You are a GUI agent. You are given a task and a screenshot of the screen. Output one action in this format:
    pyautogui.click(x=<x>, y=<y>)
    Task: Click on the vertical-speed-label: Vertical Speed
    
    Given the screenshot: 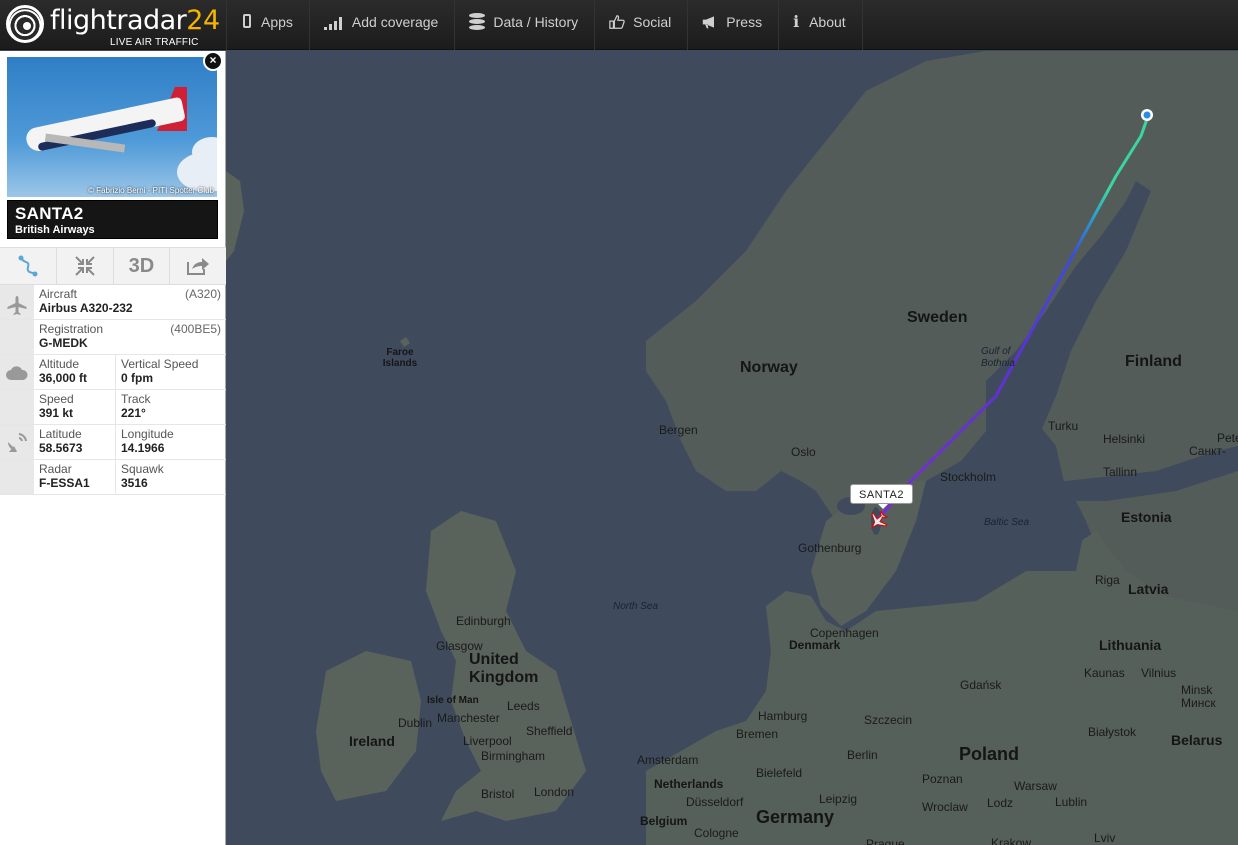 What is the action you would take?
    pyautogui.click(x=160, y=364)
    